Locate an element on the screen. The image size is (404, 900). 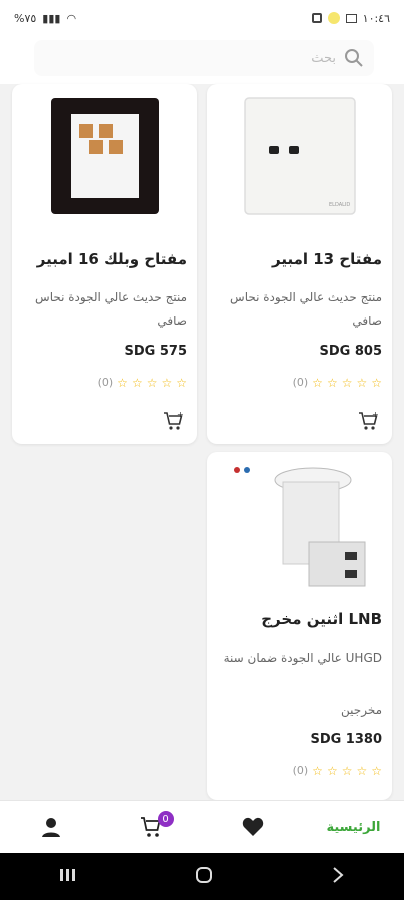
app-icon is located at coordinates (316, 18).